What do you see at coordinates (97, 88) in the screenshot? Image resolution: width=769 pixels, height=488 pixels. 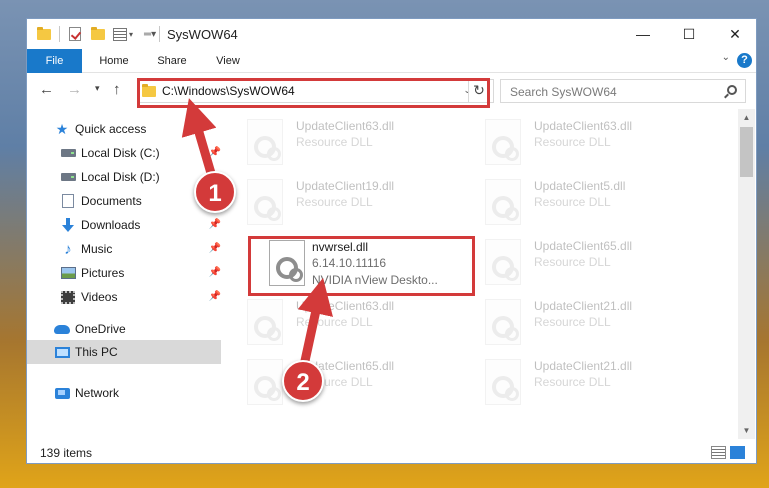 I see `recent-locations-chevron-icon: ▾` at bounding box center [97, 88].